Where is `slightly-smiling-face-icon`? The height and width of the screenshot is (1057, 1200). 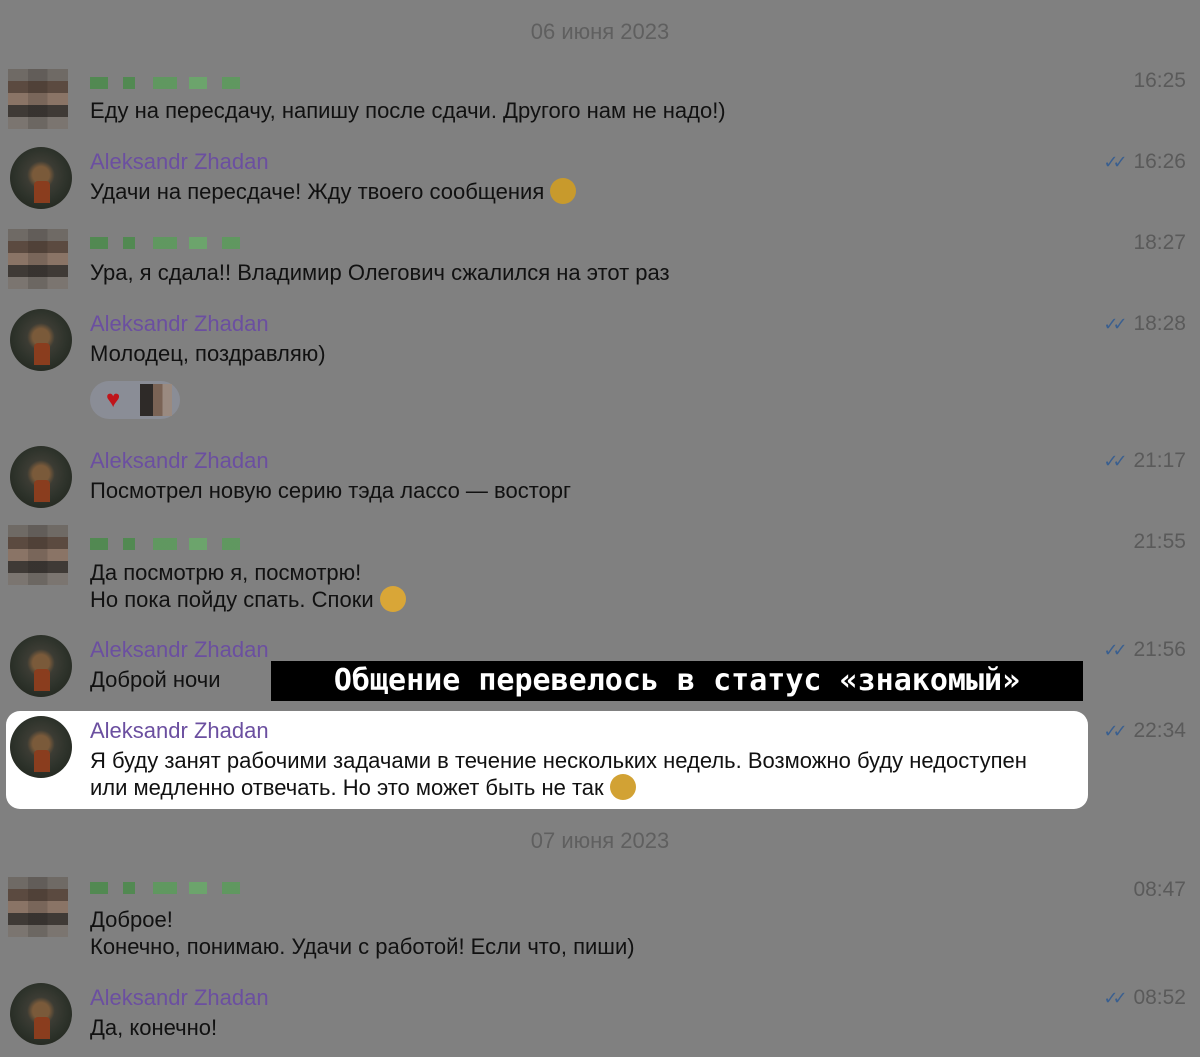
slightly-smiling-face-icon is located at coordinates (563, 191).